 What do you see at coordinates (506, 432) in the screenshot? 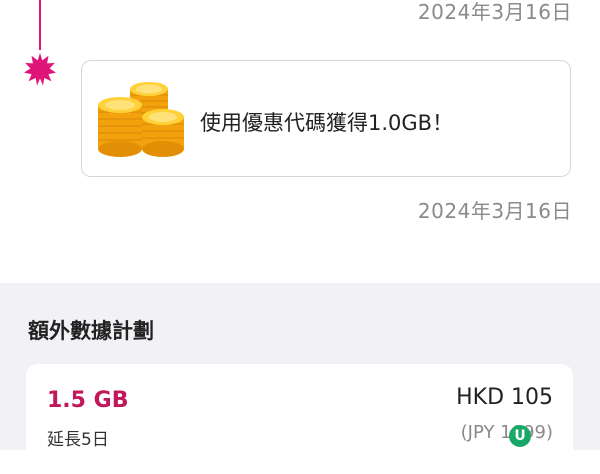
I see `plan-price-jpy: (JPY 1099)` at bounding box center [506, 432].